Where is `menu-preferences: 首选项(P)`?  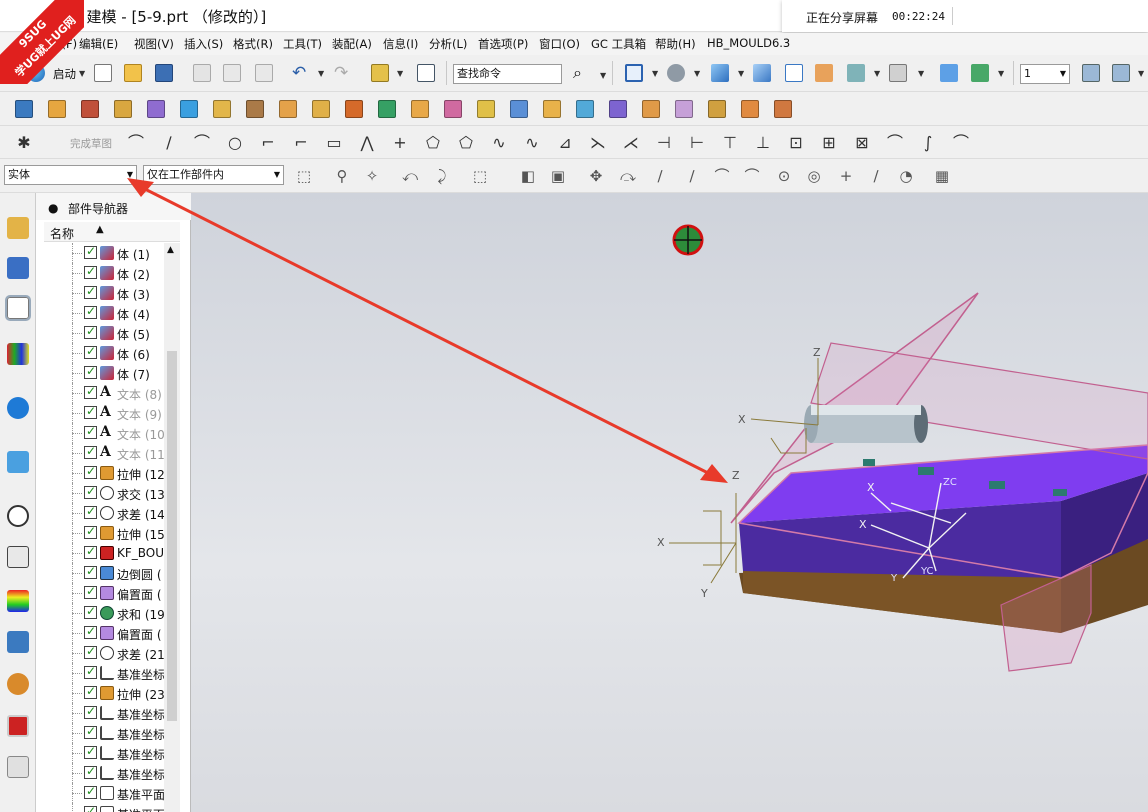 menu-preferences: 首选项(P) is located at coordinates (503, 44).